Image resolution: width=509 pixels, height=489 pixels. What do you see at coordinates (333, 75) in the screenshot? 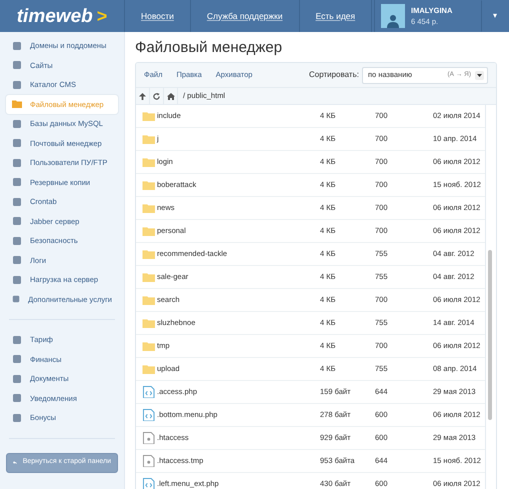
I see `sort-label: Сортировать:` at bounding box center [333, 75].